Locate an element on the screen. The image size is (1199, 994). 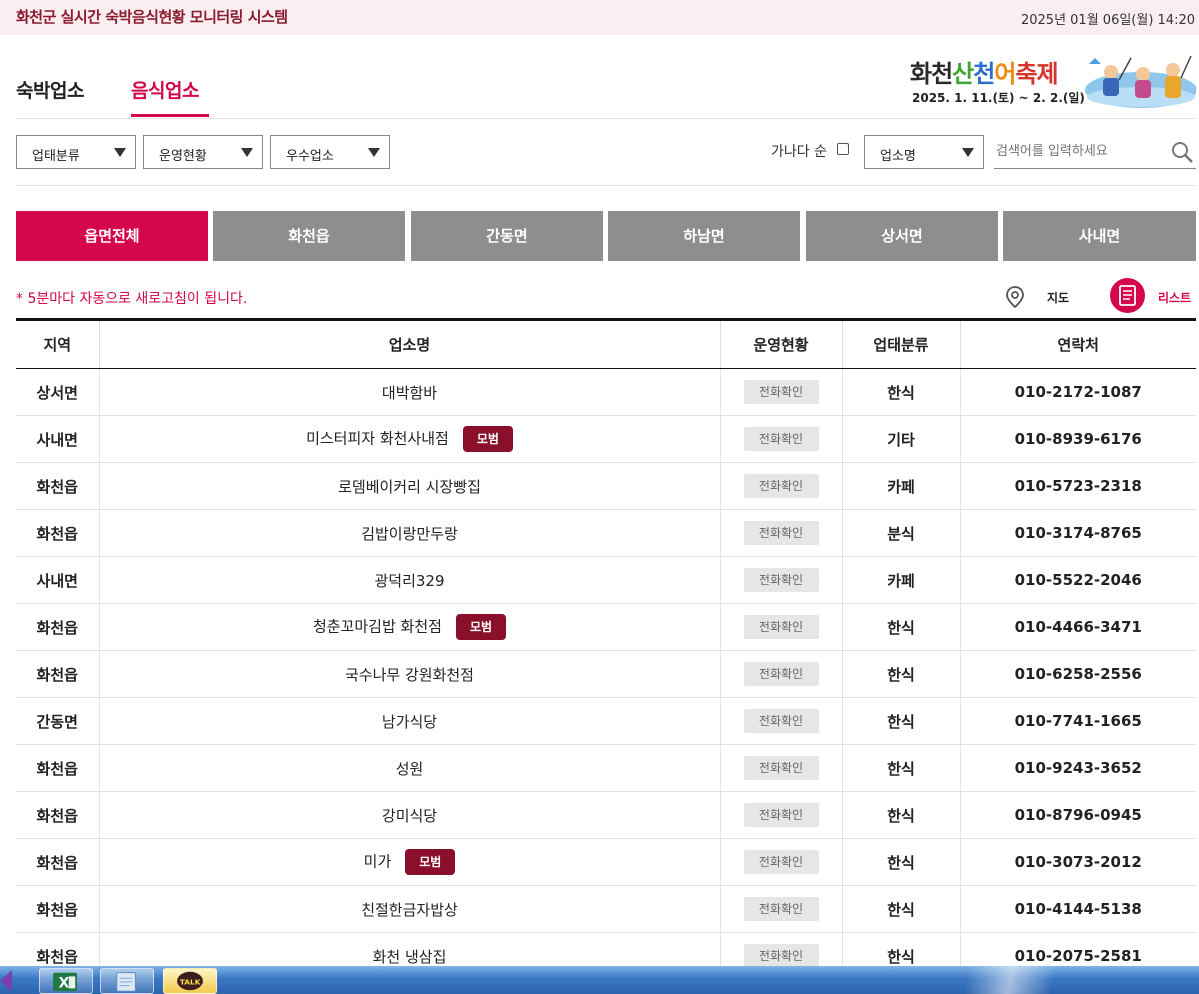
cell-phone: 010-6258-2556 is located at coordinates (1078, 674).